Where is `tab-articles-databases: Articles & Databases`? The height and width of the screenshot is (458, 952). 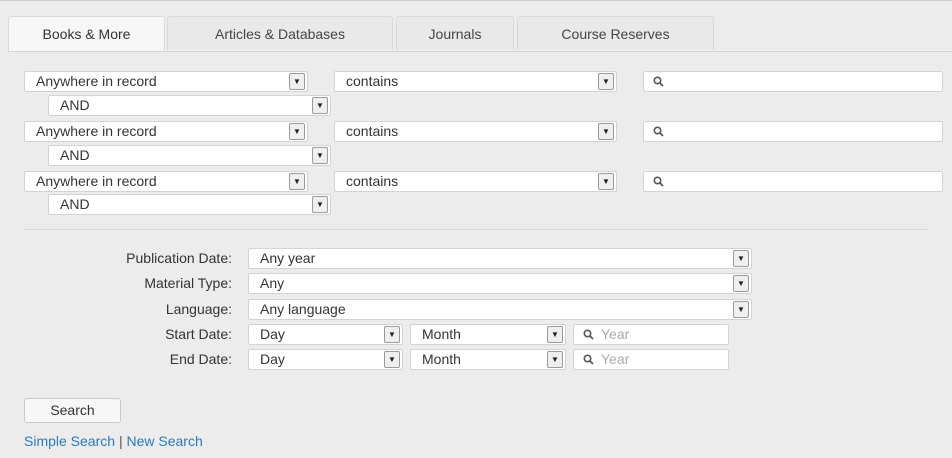 tab-articles-databases: Articles & Databases is located at coordinates (280, 33).